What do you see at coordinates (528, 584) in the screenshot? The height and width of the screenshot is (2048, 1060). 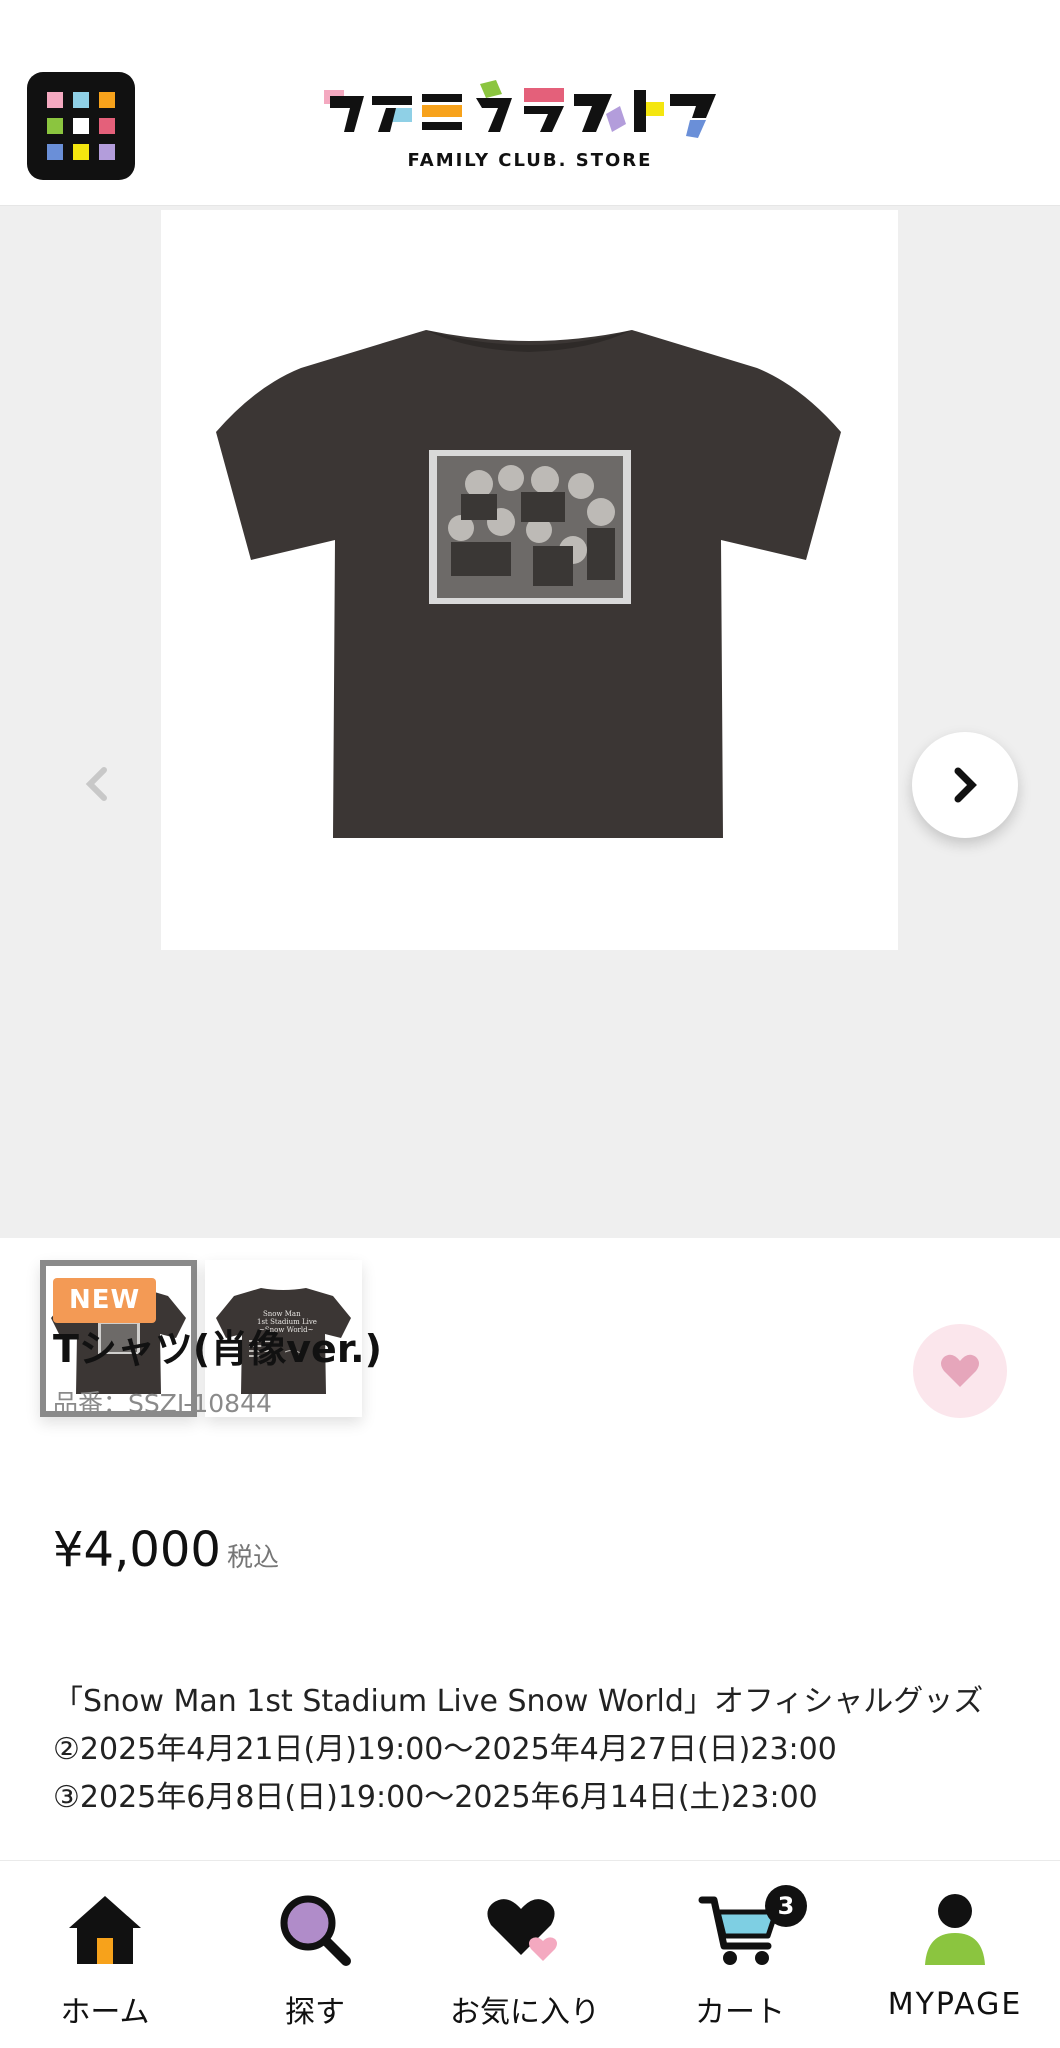 I see `tshirt-front-image` at bounding box center [528, 584].